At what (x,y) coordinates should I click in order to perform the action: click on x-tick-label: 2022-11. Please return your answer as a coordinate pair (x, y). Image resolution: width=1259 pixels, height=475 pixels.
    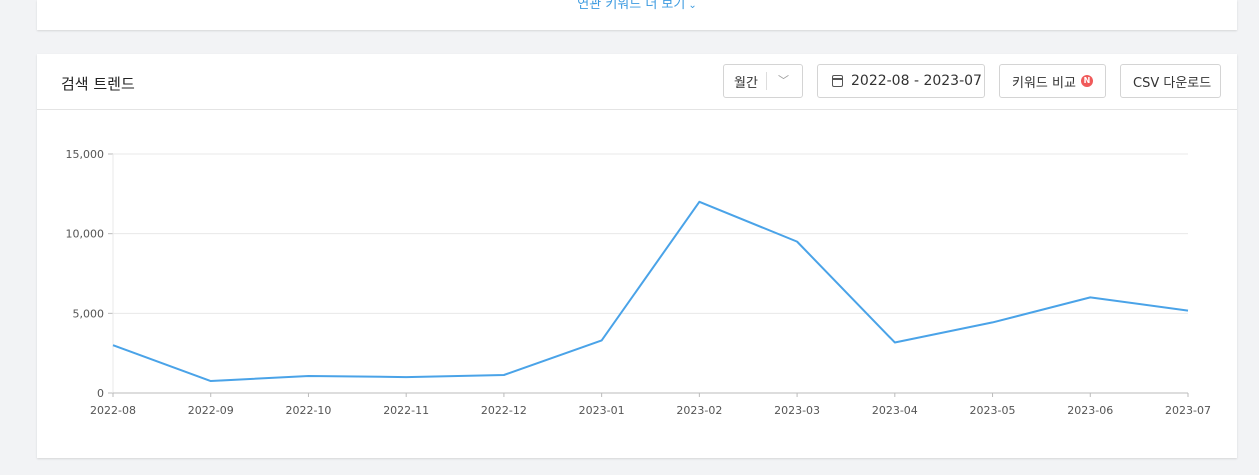
    Looking at the image, I should click on (406, 410).